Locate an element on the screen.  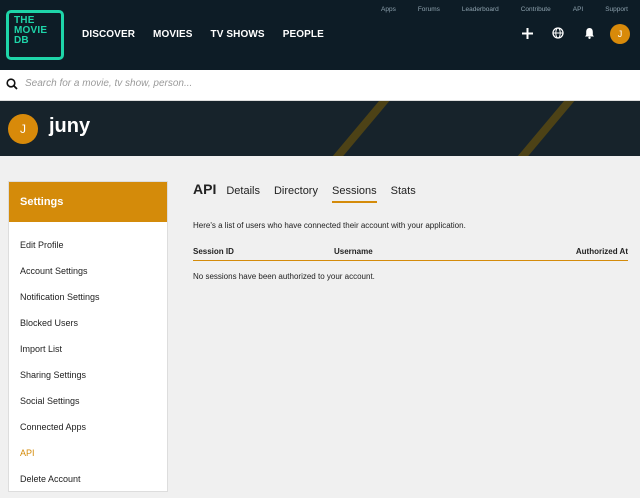
link-leaderboard: Leaderboard is located at coordinates (480, 9).